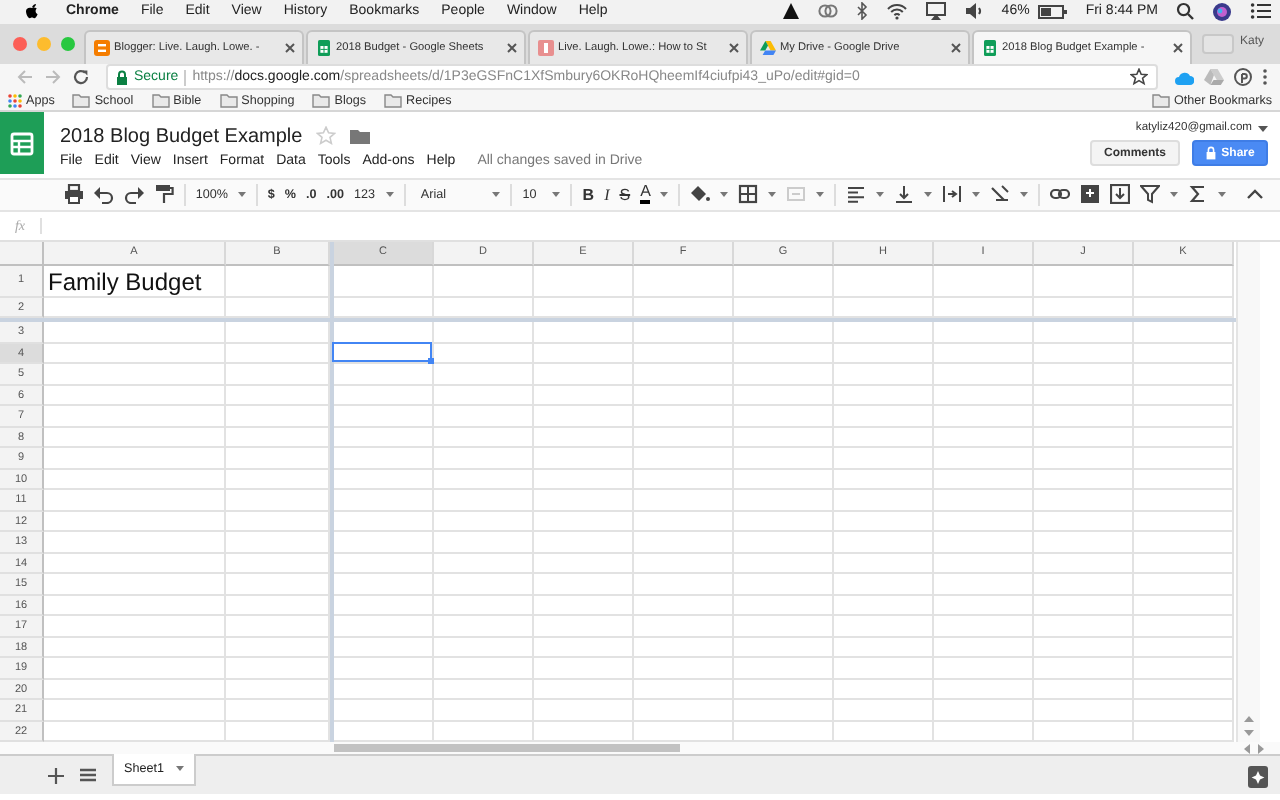  What do you see at coordinates (961, 194) in the screenshot?
I see `text-wrap-button` at bounding box center [961, 194].